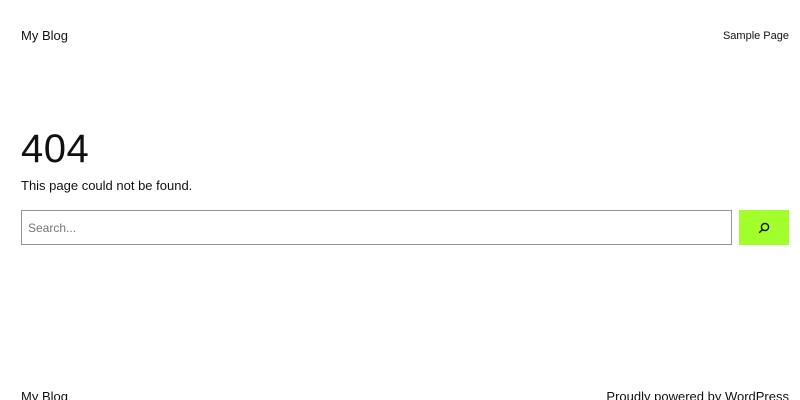 This screenshot has height=400, width=800. I want to click on site-header: My Blog Sample Page, so click(405, 36).